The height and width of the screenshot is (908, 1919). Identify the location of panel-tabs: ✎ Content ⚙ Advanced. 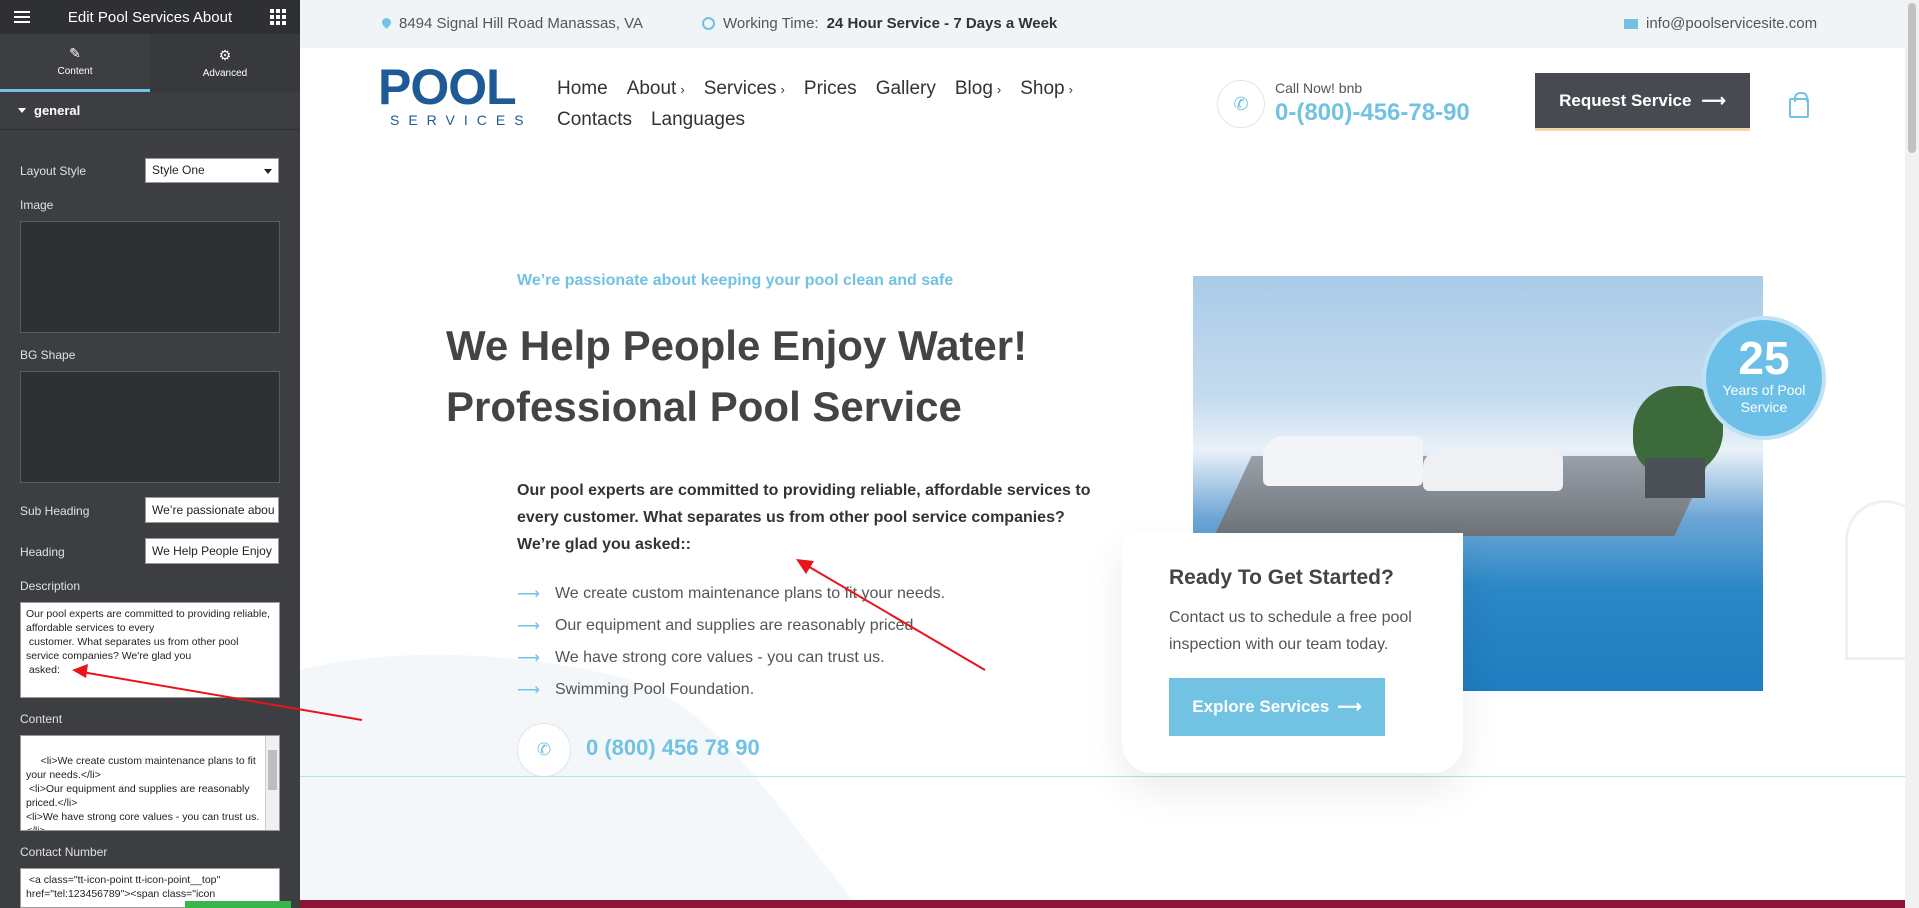
(150, 63).